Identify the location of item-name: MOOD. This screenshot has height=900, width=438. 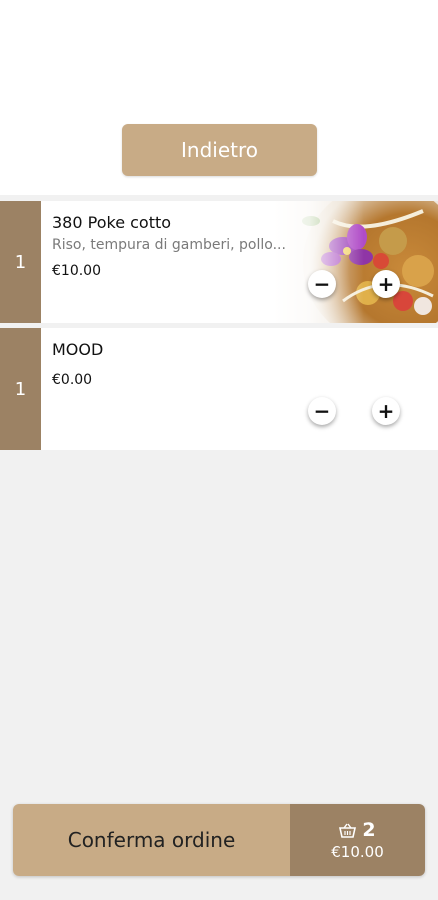
(78, 349).